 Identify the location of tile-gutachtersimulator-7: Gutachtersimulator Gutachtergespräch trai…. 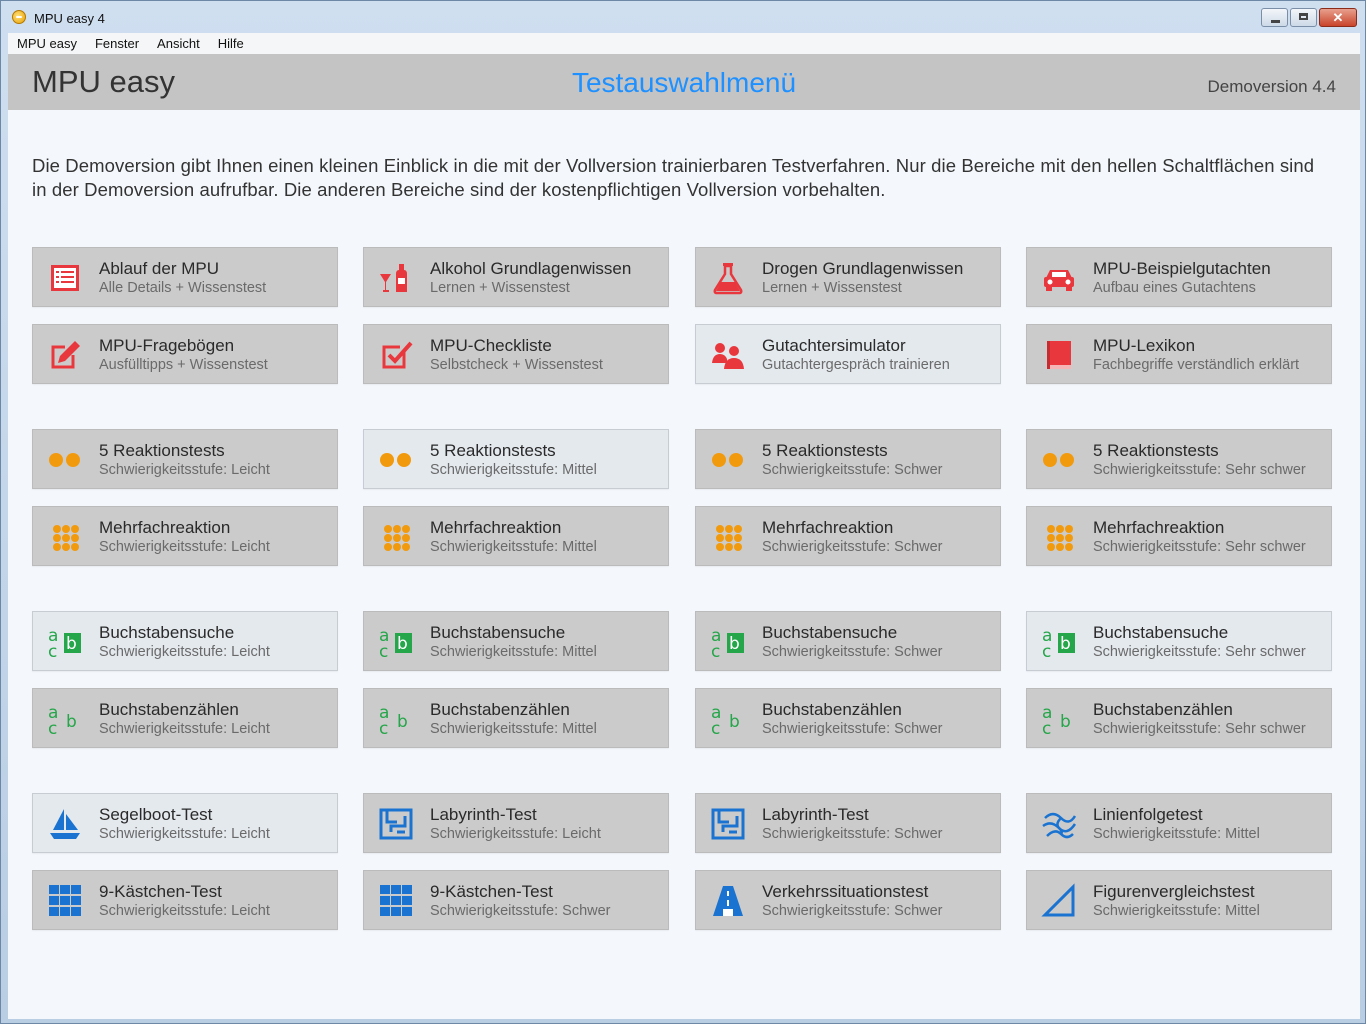
(848, 354).